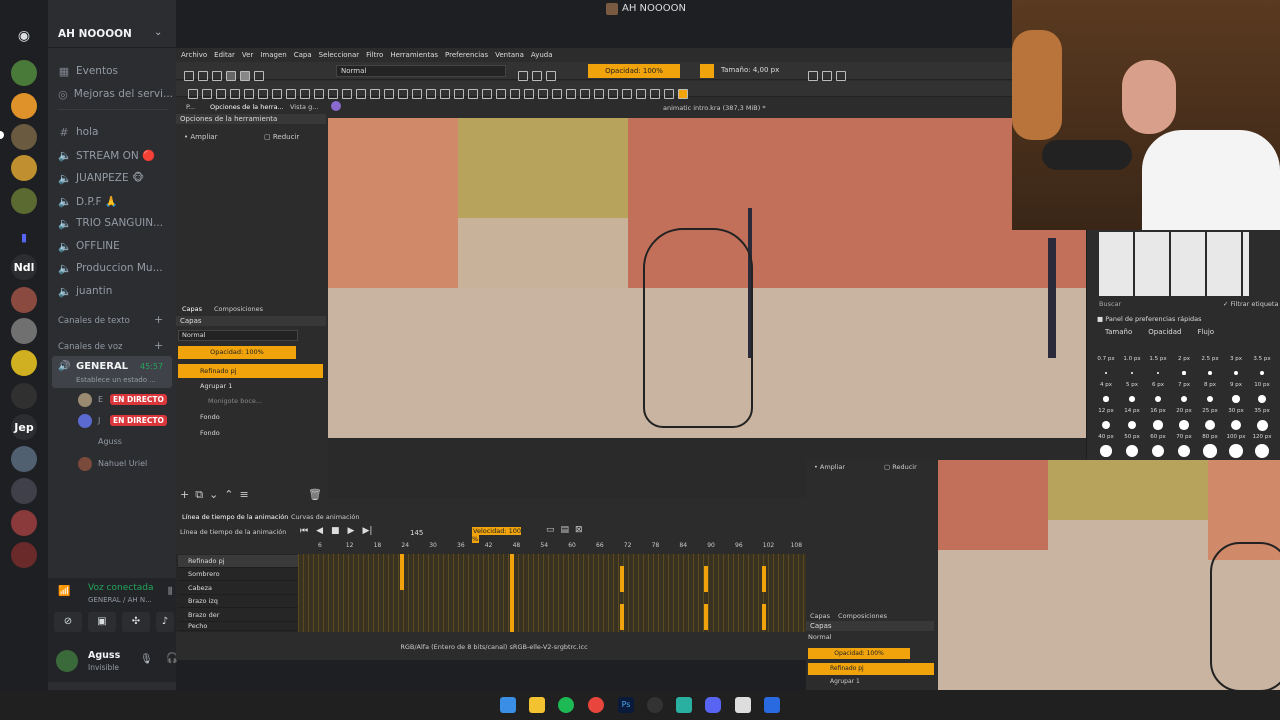 This screenshot has height=720, width=1280. What do you see at coordinates (1210, 369) in the screenshot?
I see `brush-size-option: 2.5 px` at bounding box center [1210, 369].